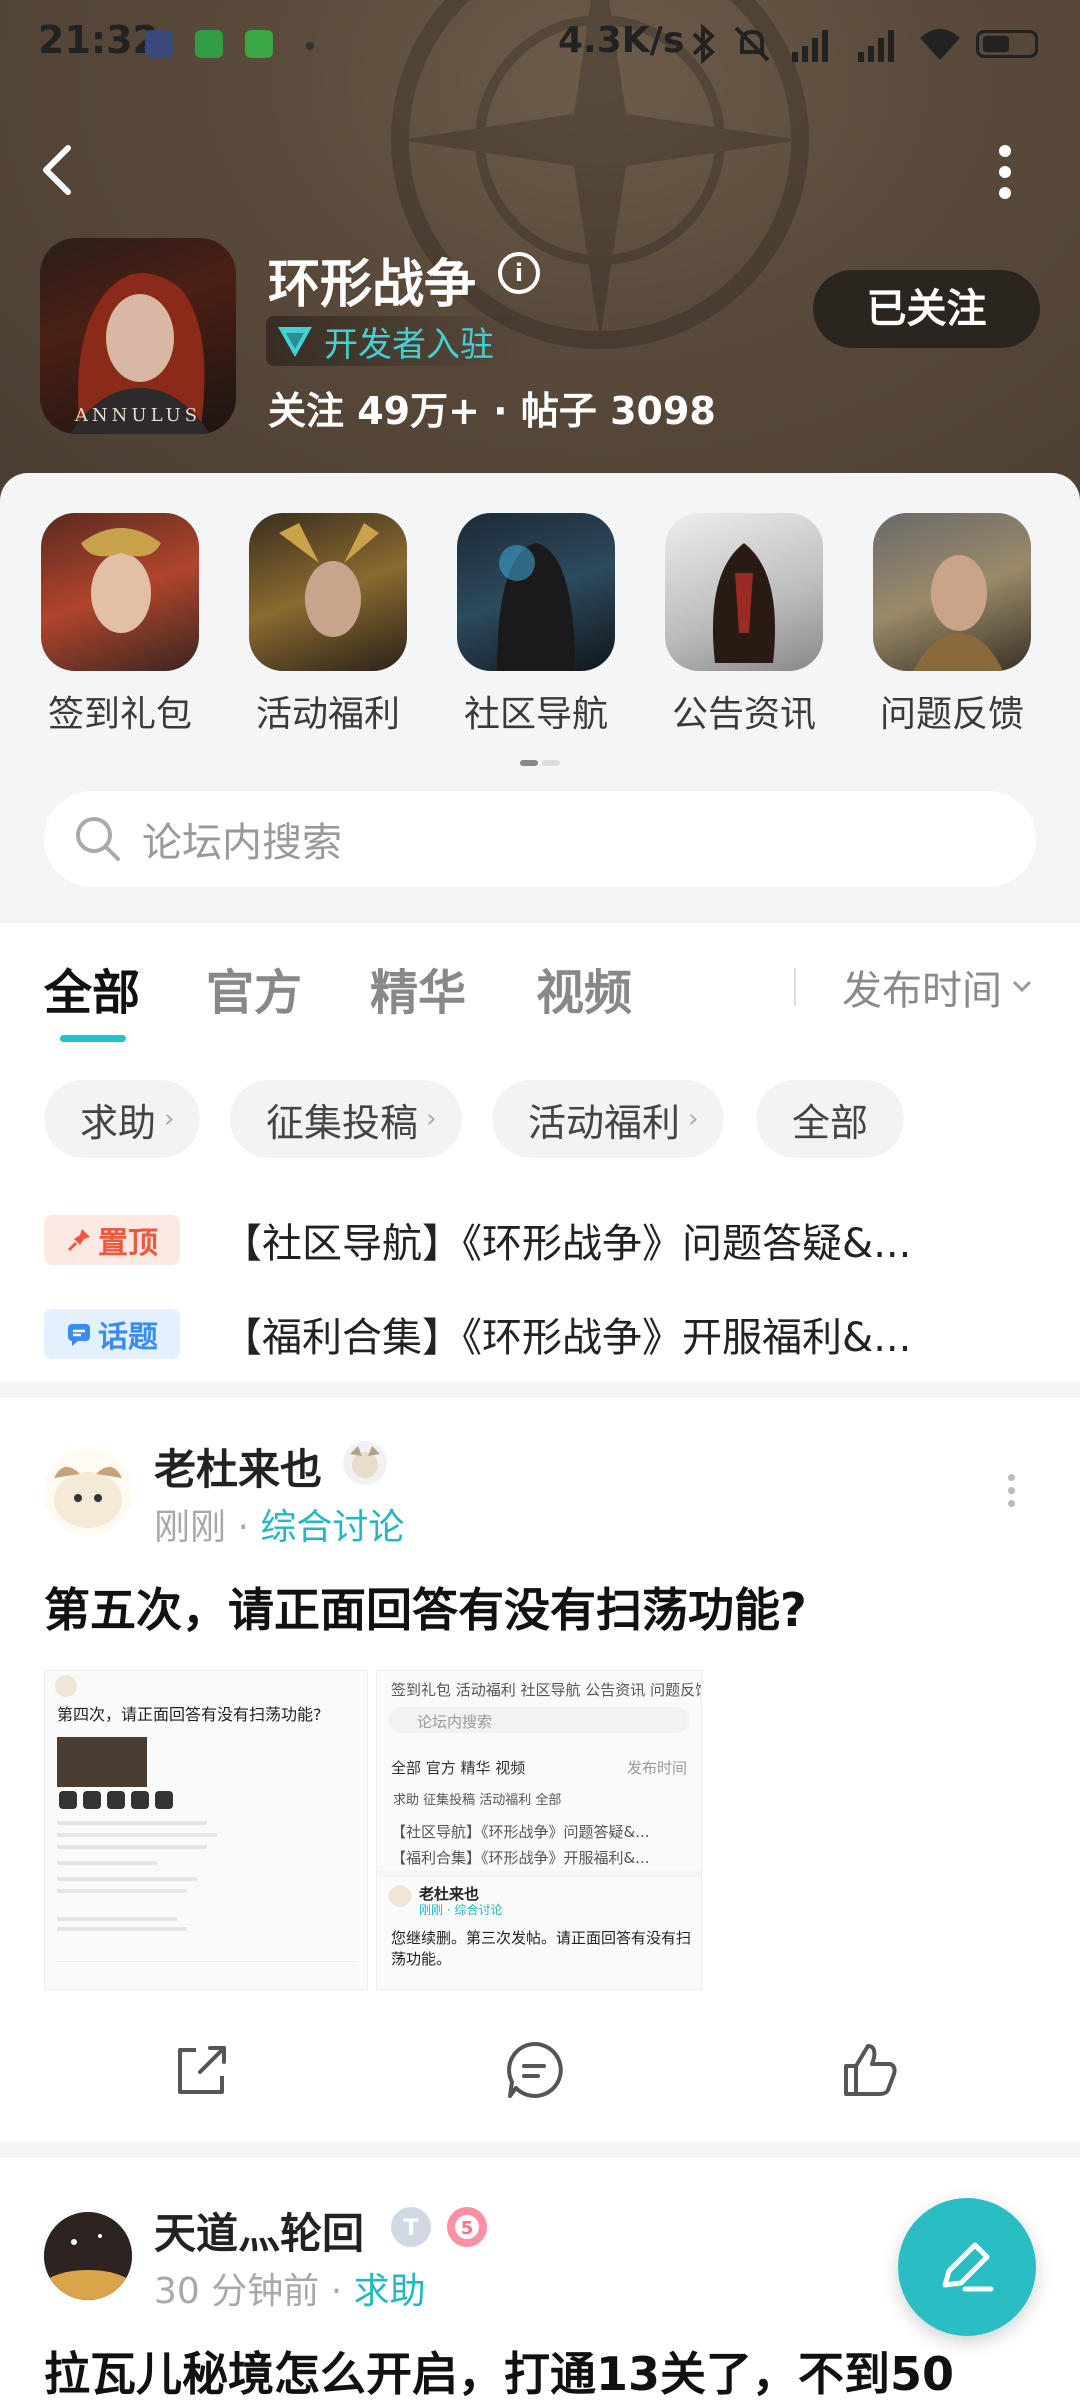  I want to click on thumb-title: 第四次，请正面回答有没有扫荡功能?, so click(189, 1714).